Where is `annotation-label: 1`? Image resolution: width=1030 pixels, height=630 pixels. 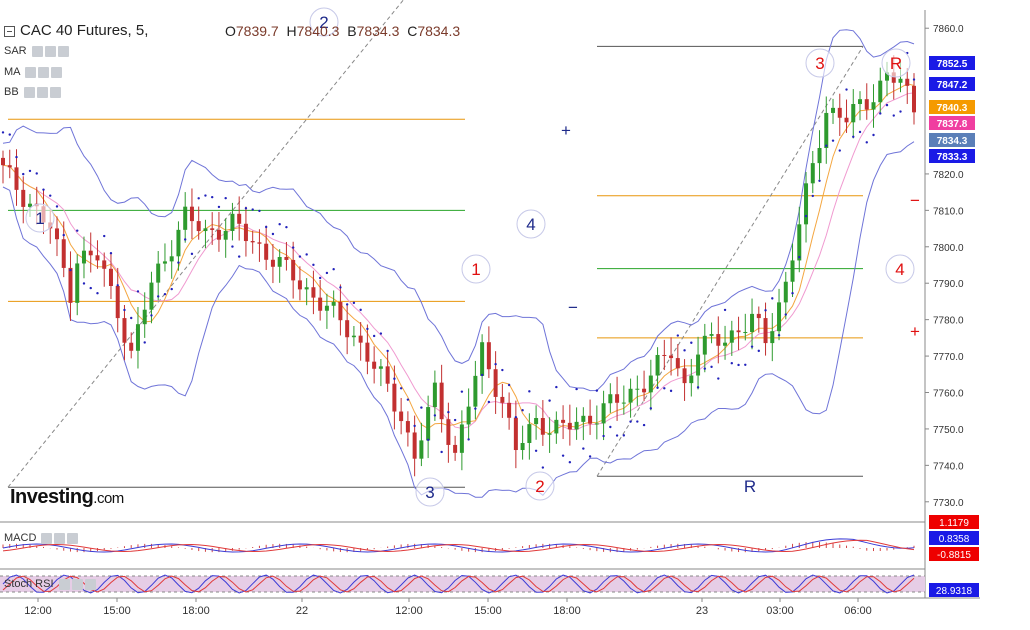
annotation-label: 1 is located at coordinates (39, 218).